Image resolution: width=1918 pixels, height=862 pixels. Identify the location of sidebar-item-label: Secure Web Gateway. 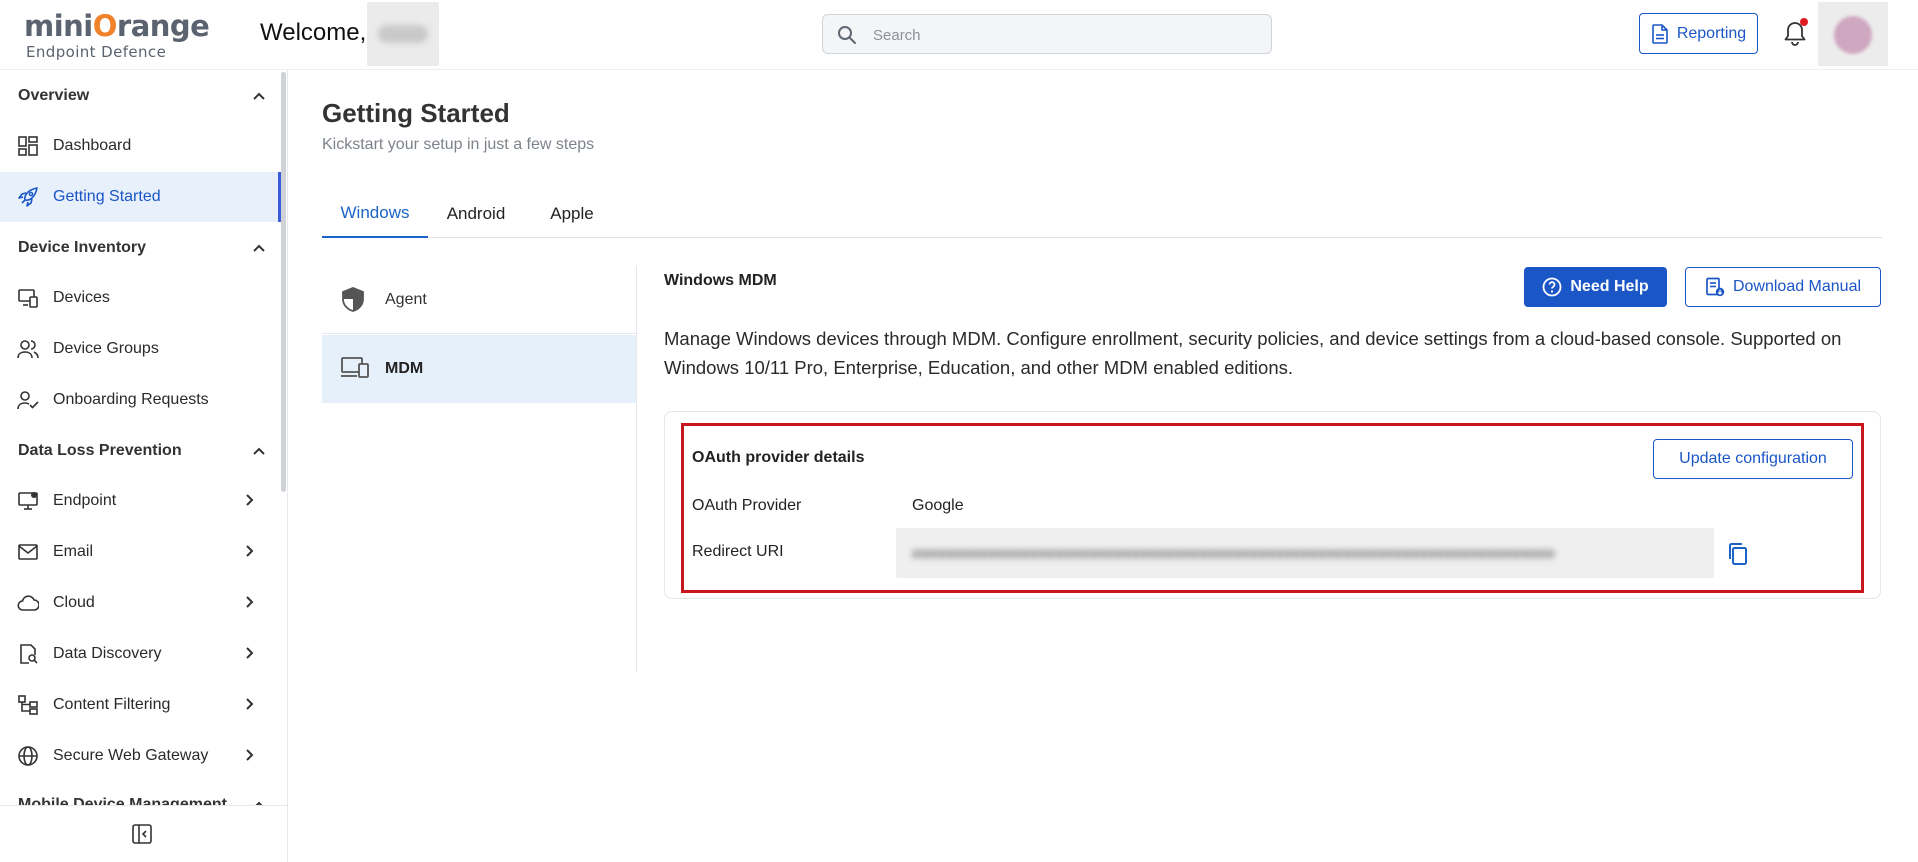
(131, 755).